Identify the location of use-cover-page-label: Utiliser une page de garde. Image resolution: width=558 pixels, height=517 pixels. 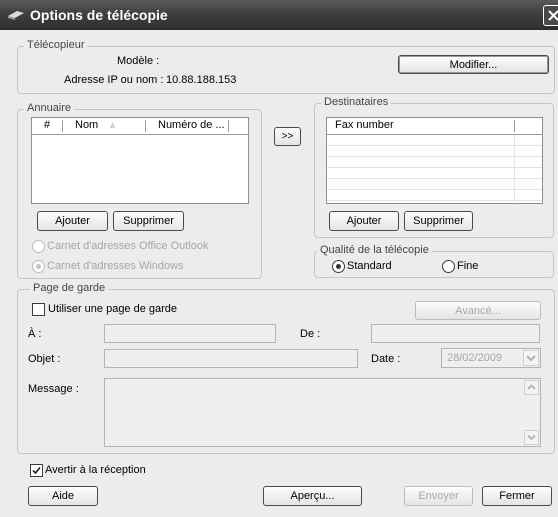
(113, 309).